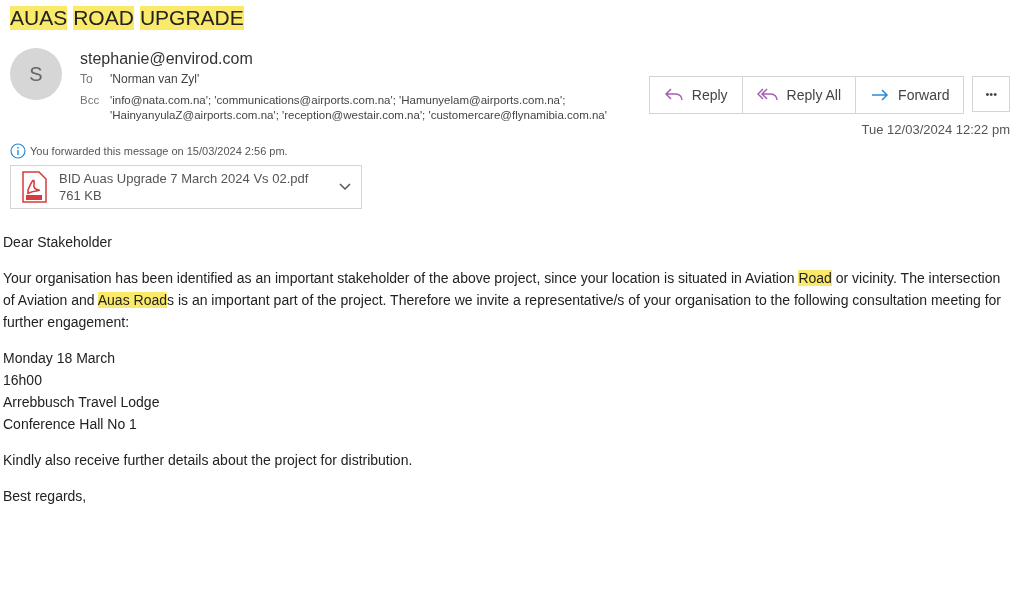 The height and width of the screenshot is (600, 1020). I want to click on body-line: Arrebbusch Travel Lodge, so click(82, 402).